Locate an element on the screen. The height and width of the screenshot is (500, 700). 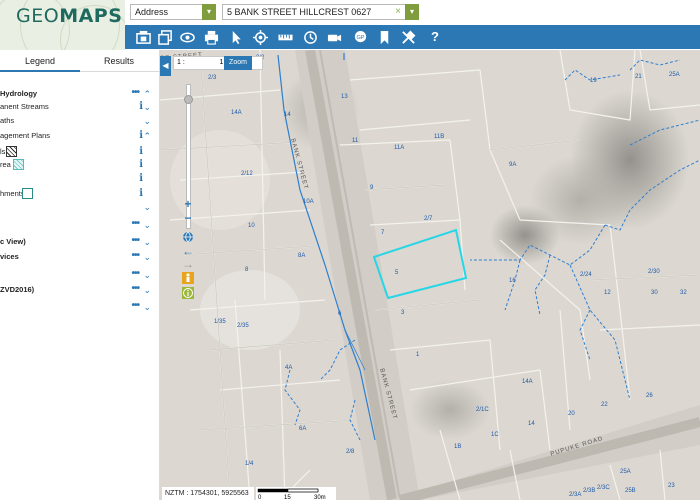
lot-label: 30 is located at coordinates (654, 293).